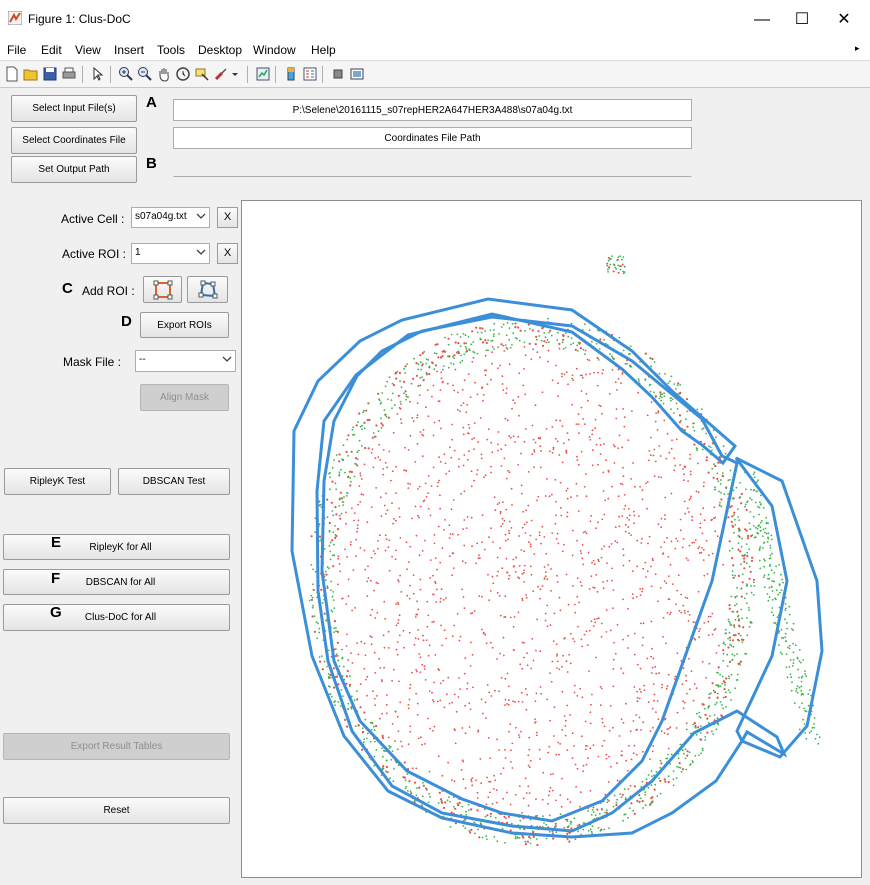  Describe the element at coordinates (202, 74) in the screenshot. I see `data-cursor-icon` at that location.